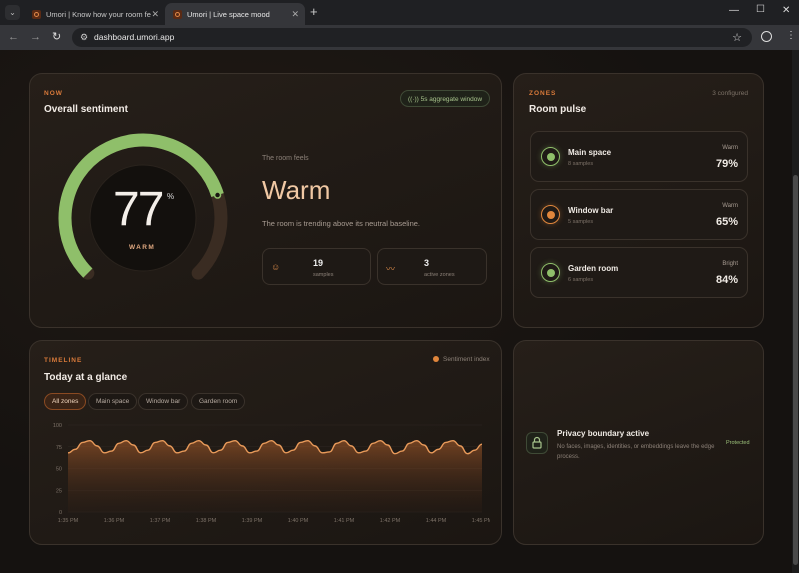 The image size is (799, 573). I want to click on x-tick-label: 1:35 PM, so click(68, 521).